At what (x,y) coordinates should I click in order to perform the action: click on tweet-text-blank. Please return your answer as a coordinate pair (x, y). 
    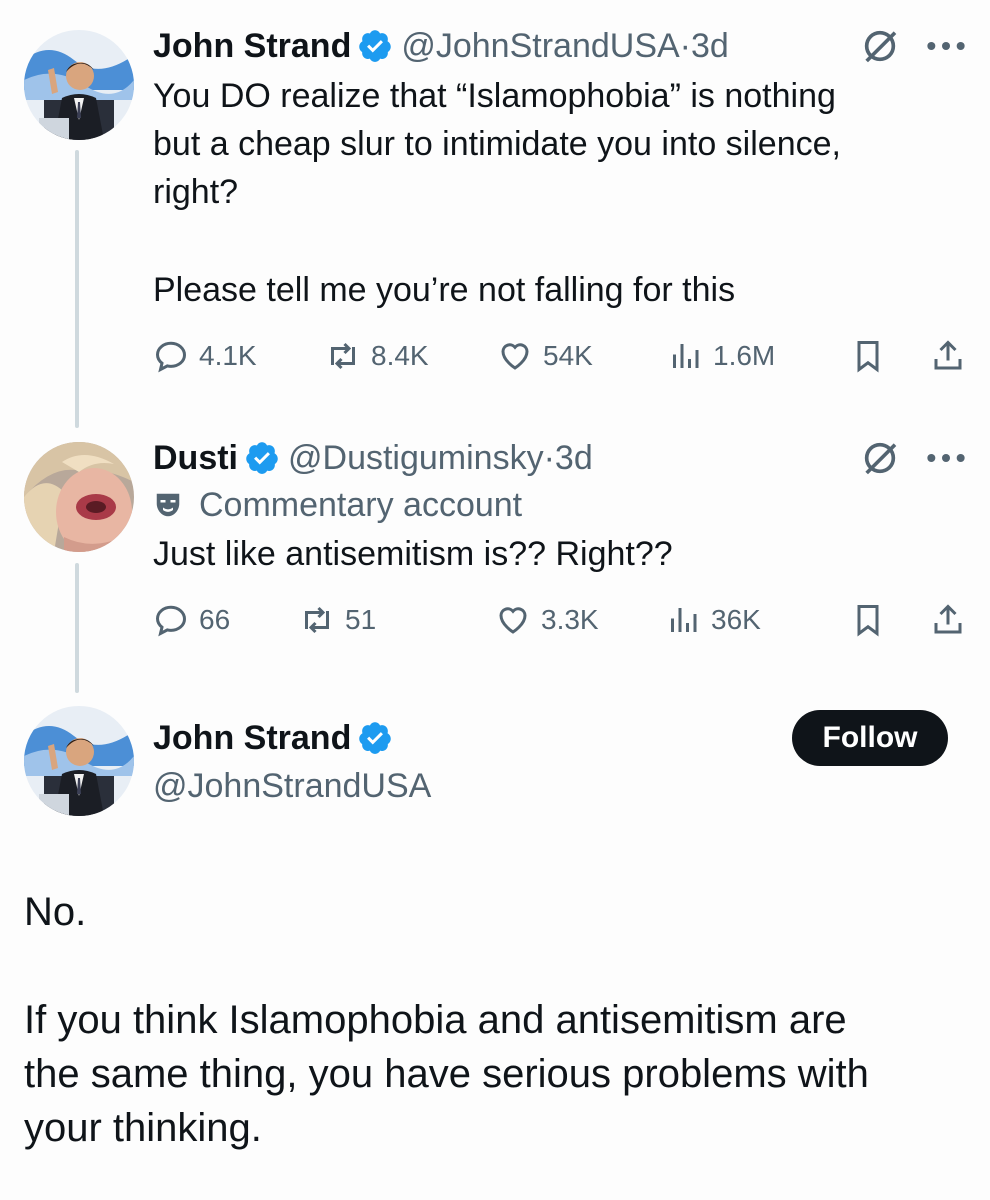
    Looking at the image, I should click on (559, 241).